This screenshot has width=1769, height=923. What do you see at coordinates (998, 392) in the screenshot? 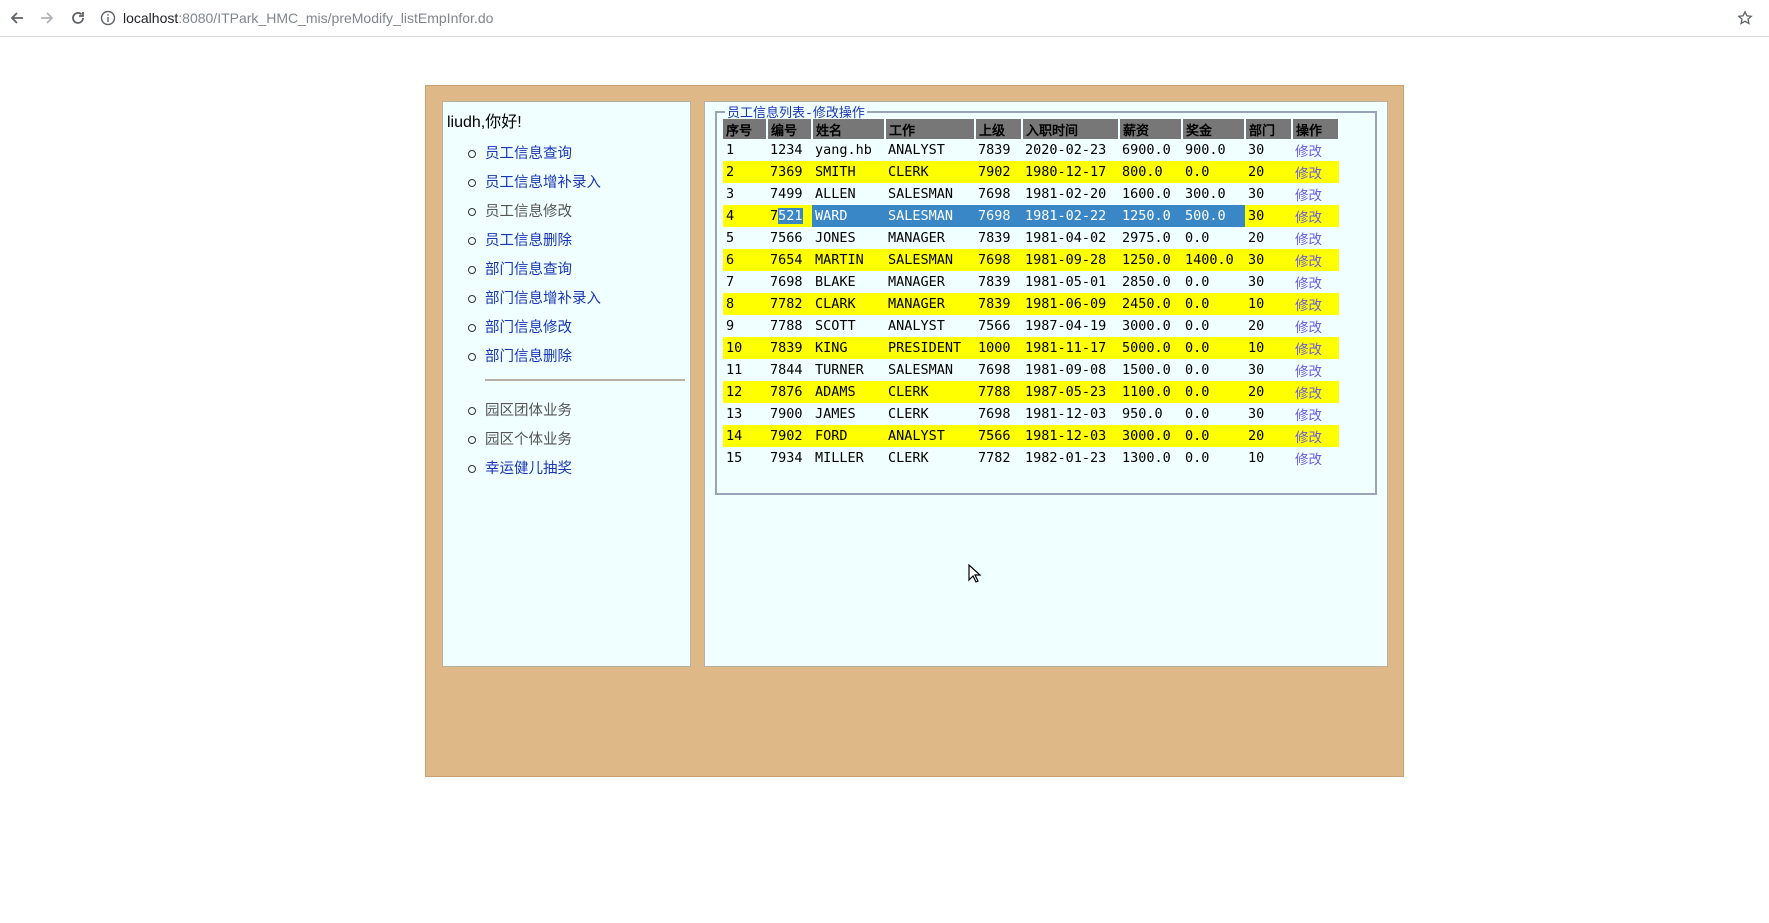
I see `table-cell: 7788` at bounding box center [998, 392].